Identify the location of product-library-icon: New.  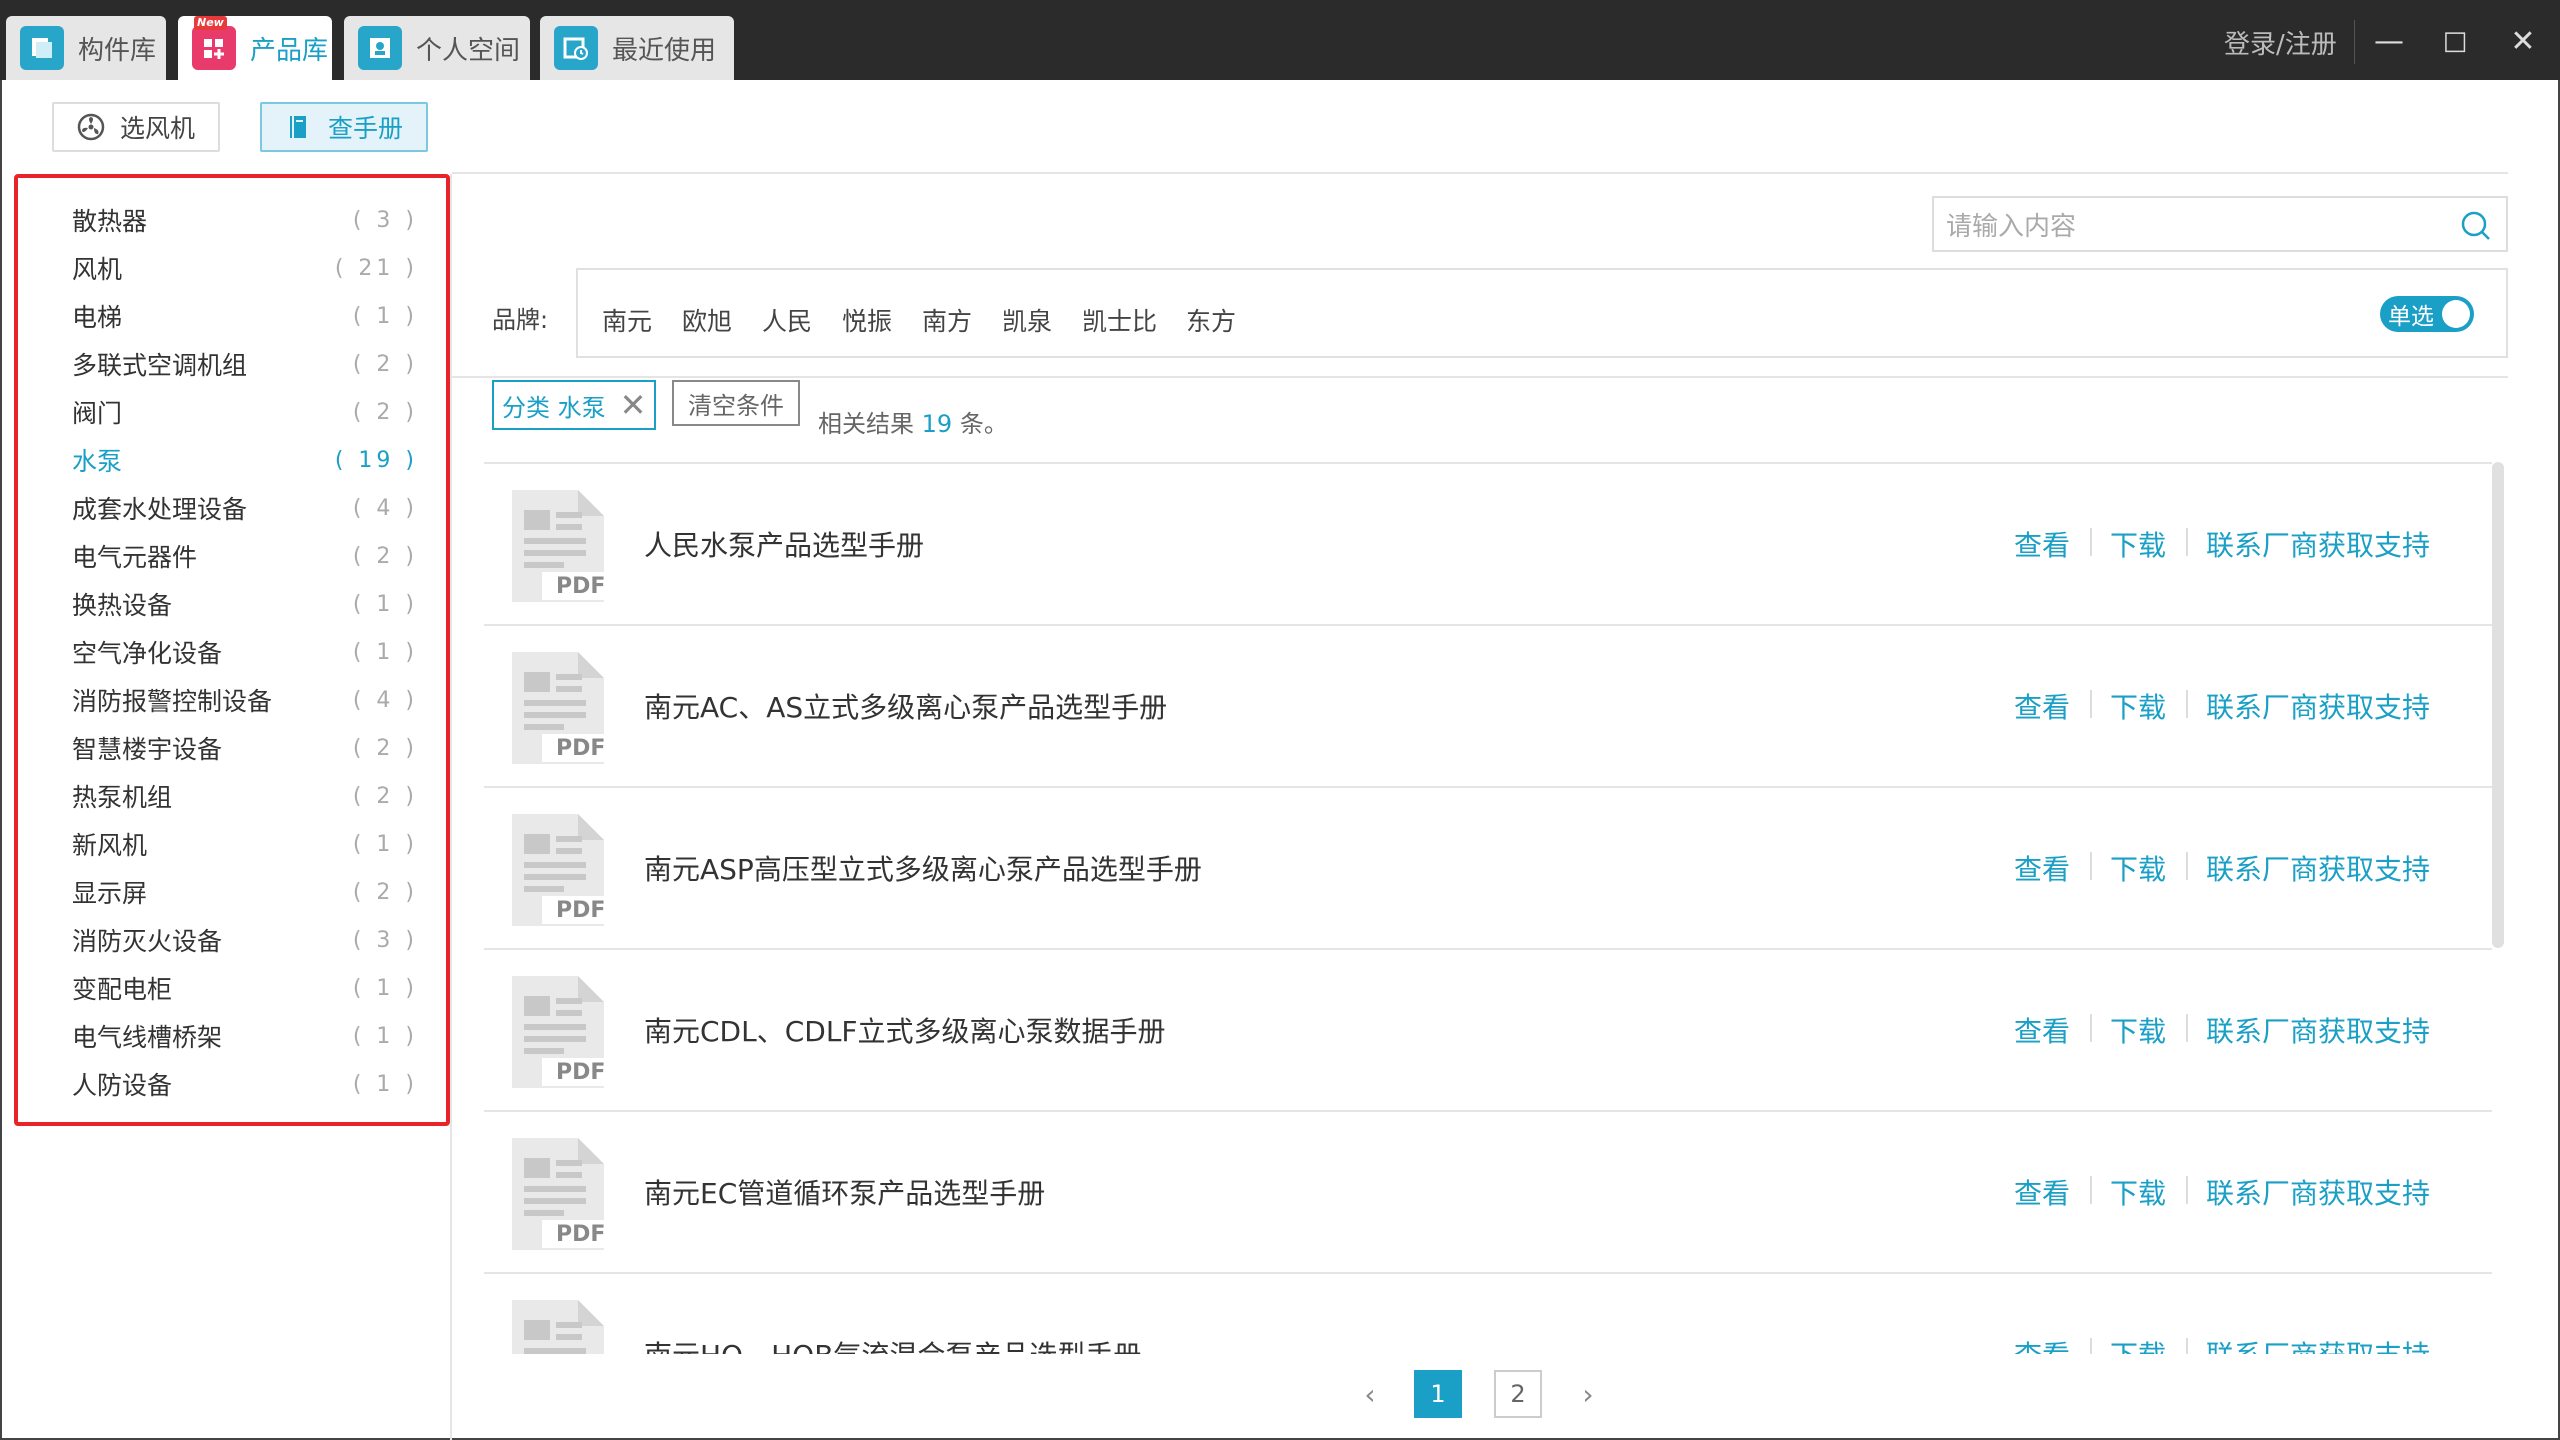
(214, 43).